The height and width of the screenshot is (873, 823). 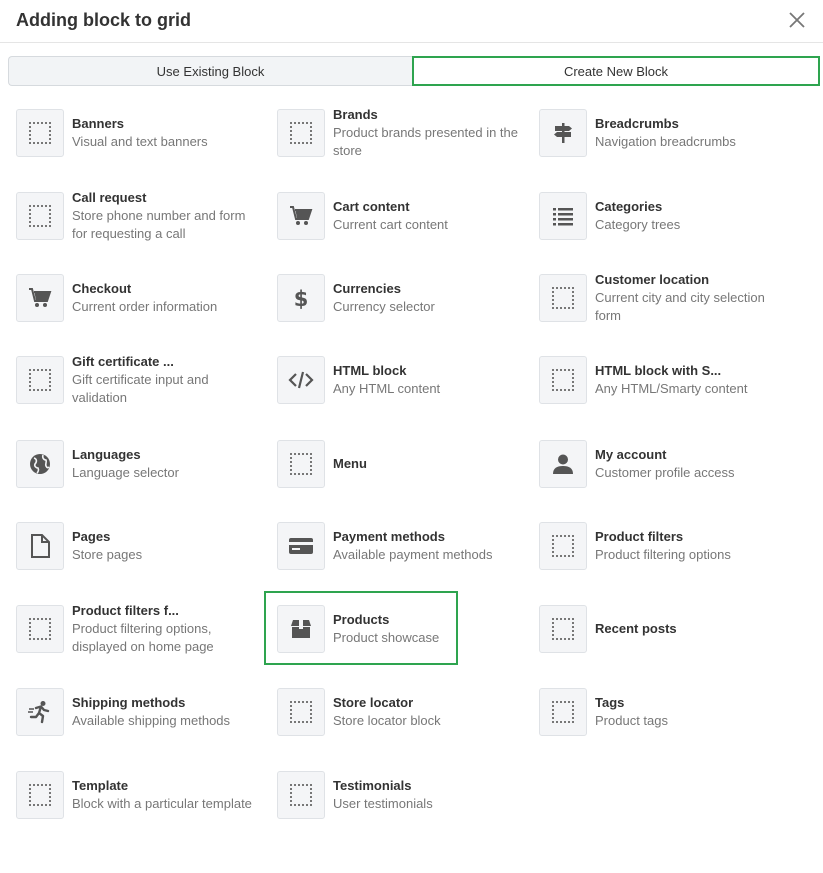 I want to click on block-name: Customer location, so click(x=652, y=279).